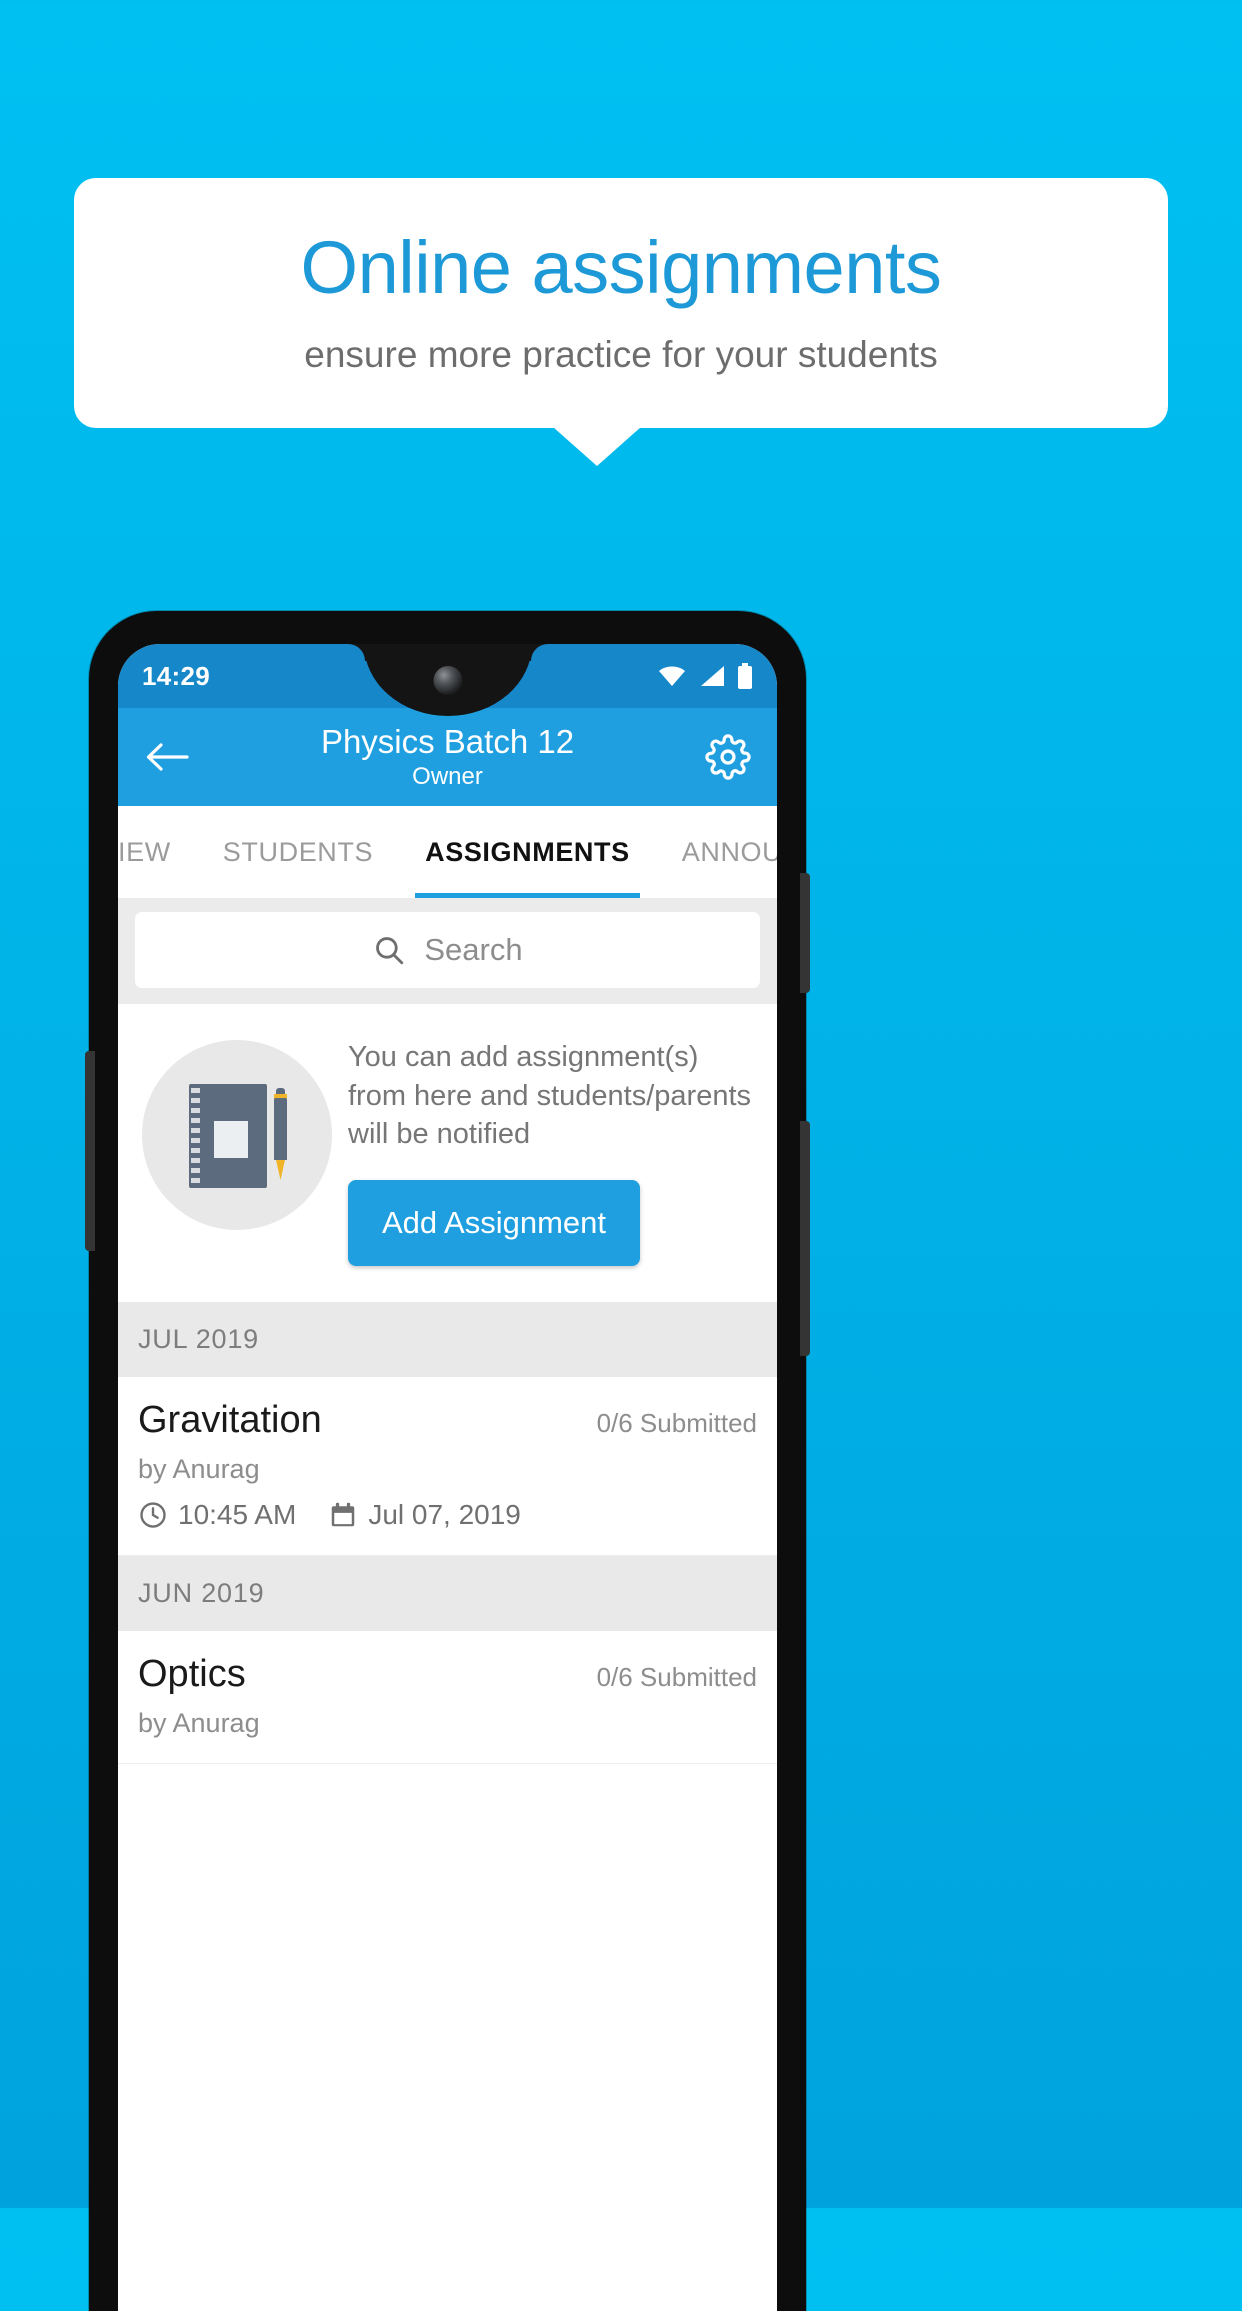  I want to click on tab-overview: IEW, so click(157, 852).